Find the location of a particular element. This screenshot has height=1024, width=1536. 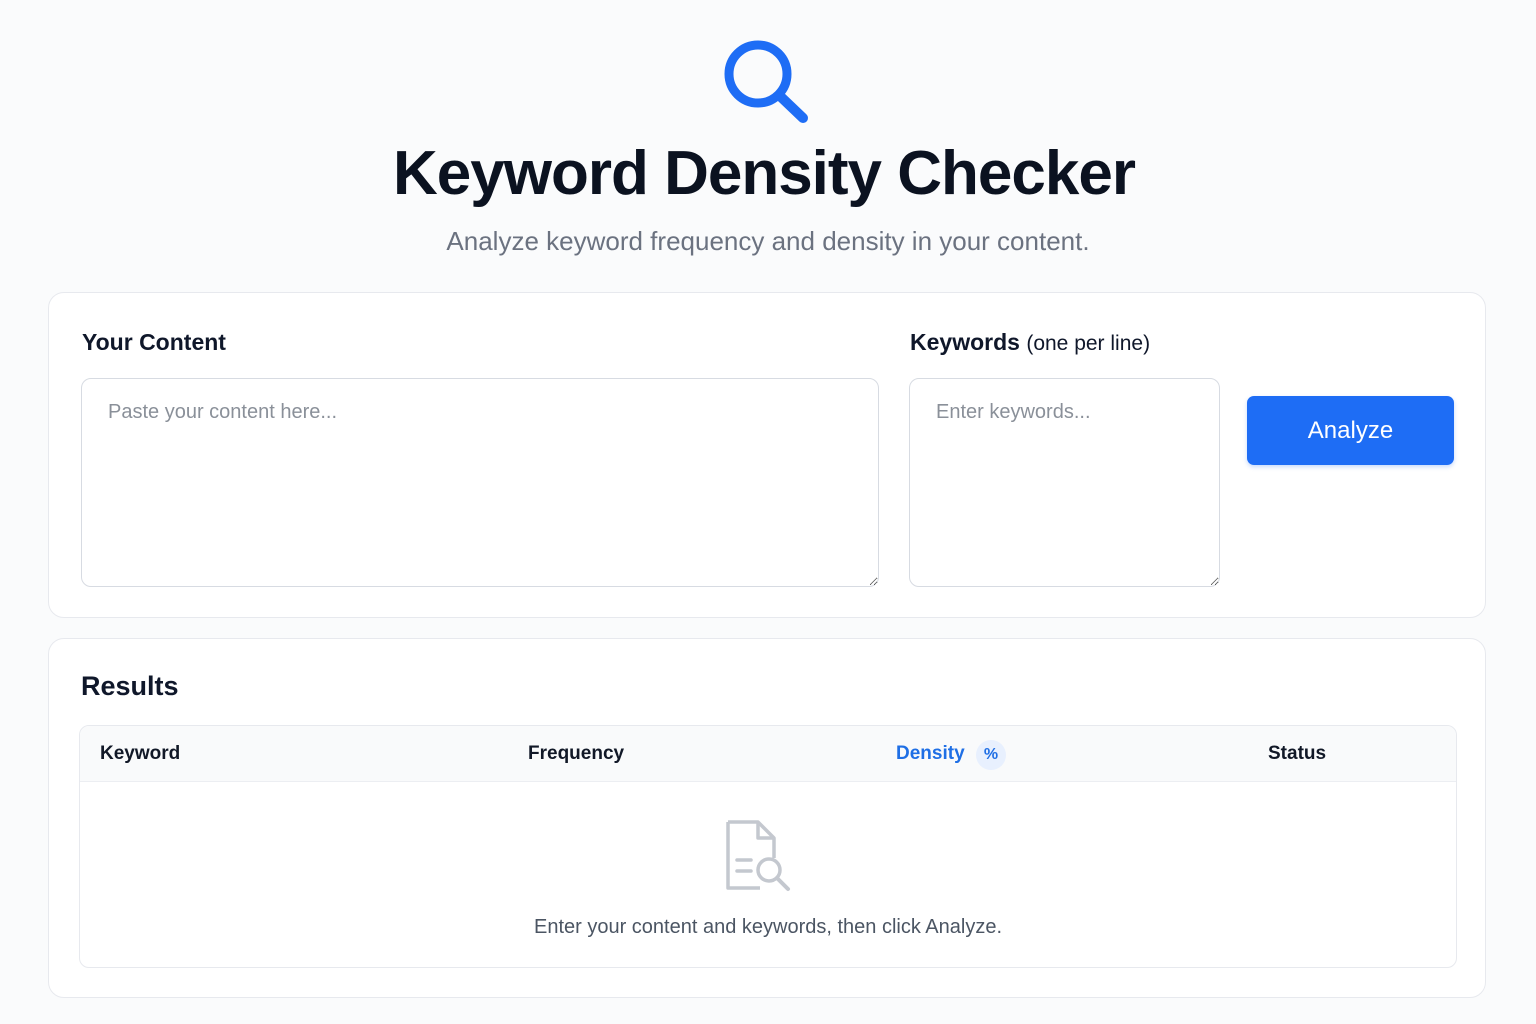

column-keyword: Keyword is located at coordinates (140, 754).